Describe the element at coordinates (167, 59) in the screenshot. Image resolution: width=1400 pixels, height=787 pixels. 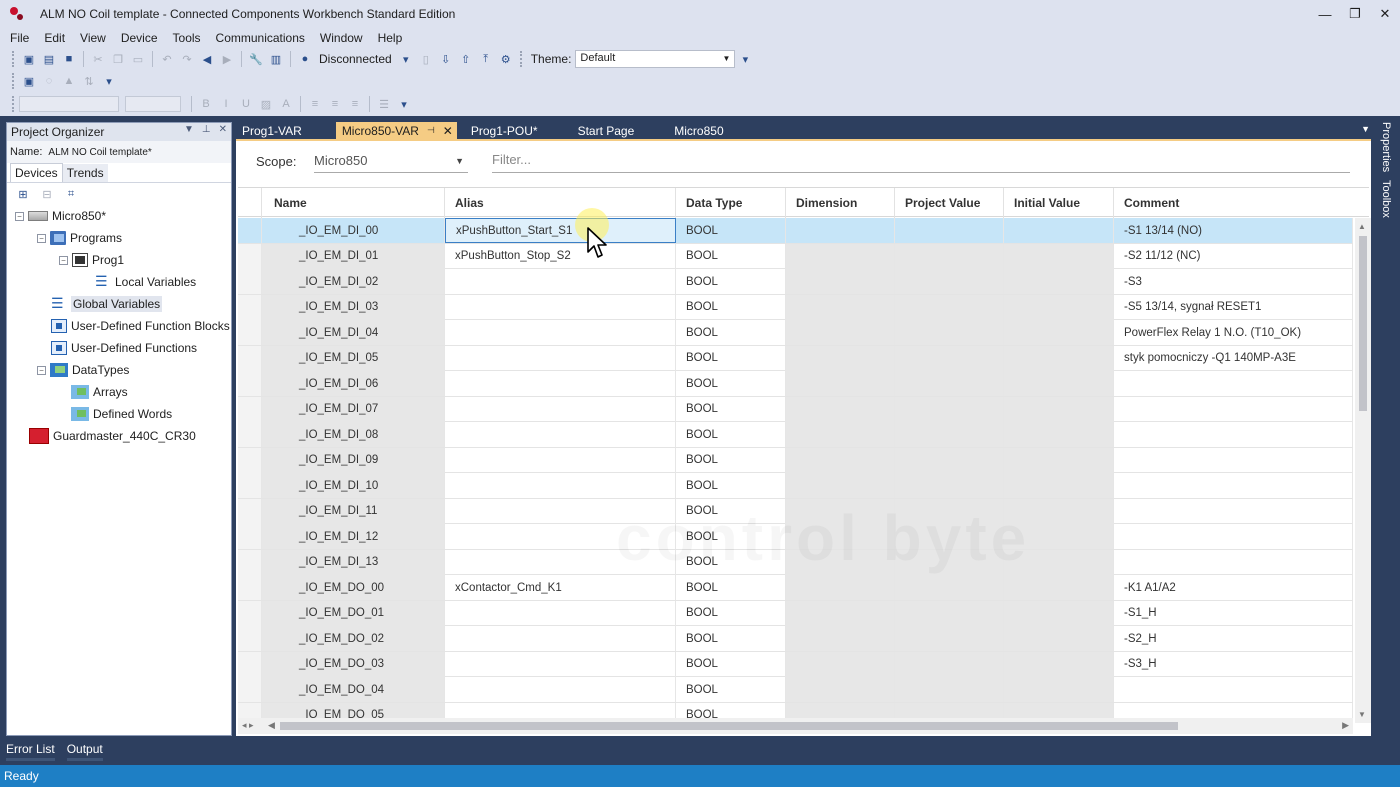
I see `undo-icon: ↶` at that location.